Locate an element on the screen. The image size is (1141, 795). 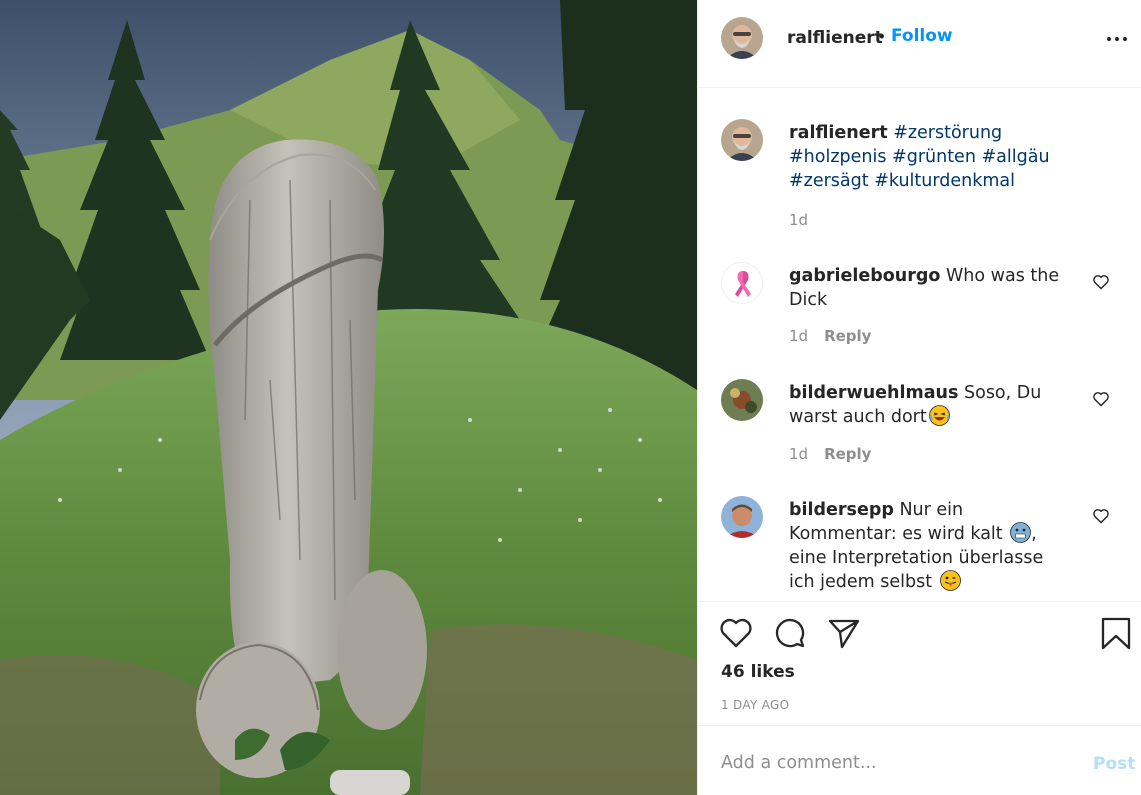
author-username: ralflienert is located at coordinates (835, 38).